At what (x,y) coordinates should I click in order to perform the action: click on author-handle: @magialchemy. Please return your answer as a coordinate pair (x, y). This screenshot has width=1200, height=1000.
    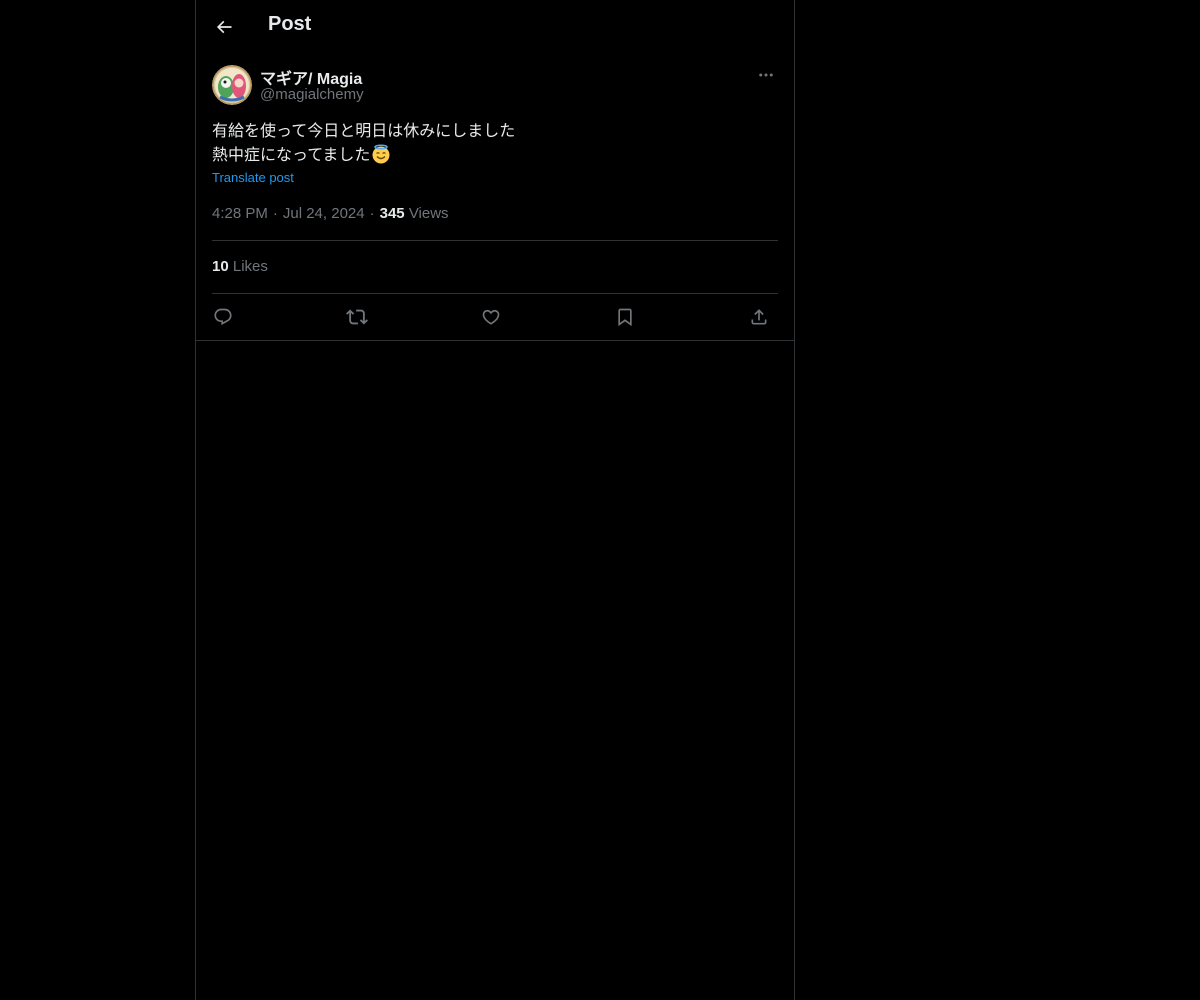
    Looking at the image, I should click on (312, 94).